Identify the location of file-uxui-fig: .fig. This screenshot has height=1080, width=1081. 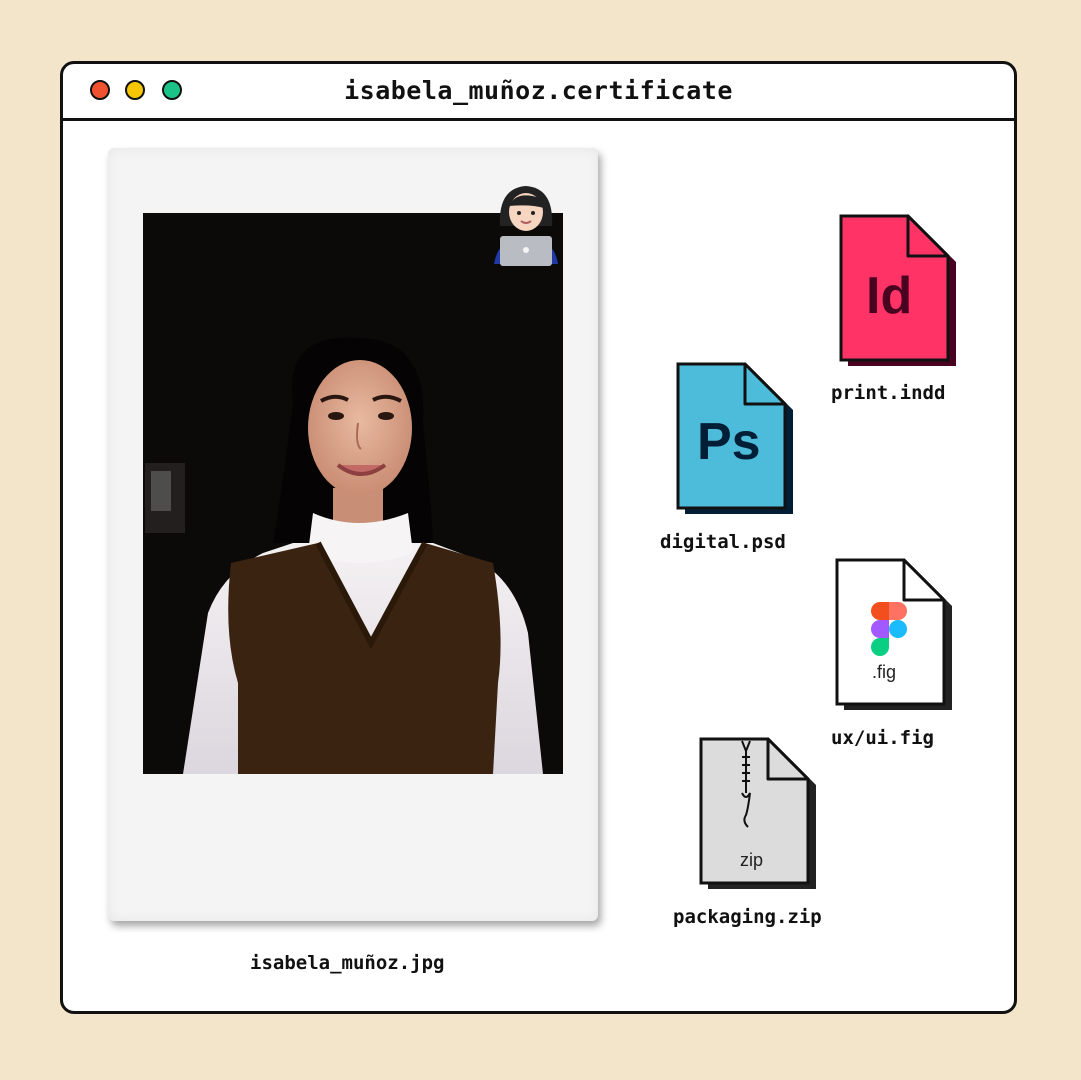
(896, 635).